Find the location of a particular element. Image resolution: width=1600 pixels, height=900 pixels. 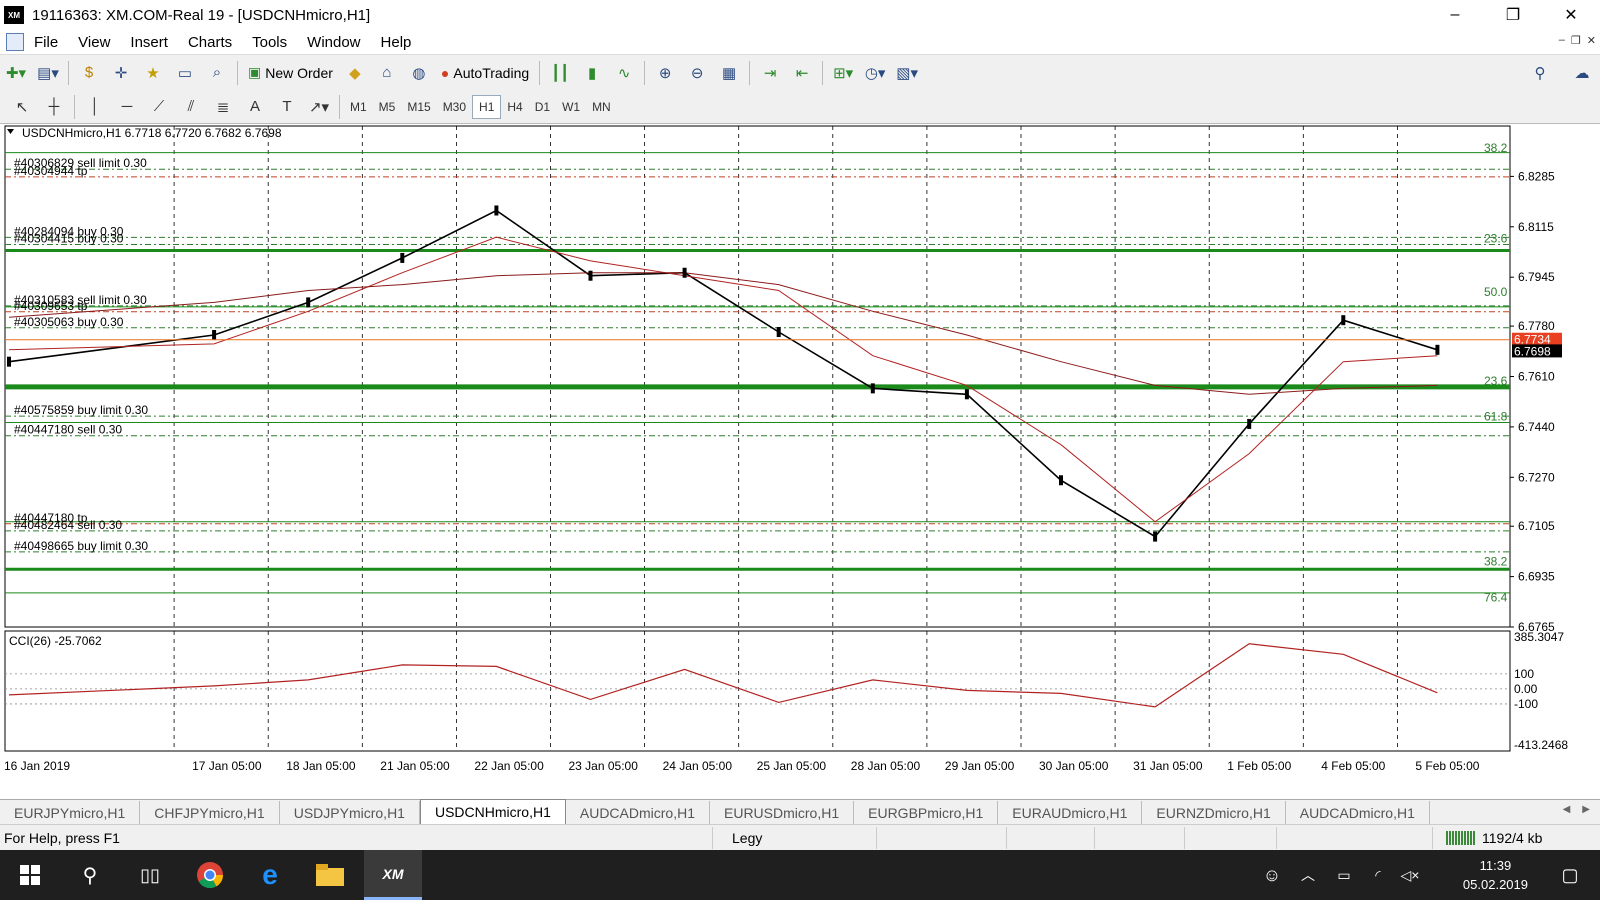

search-taskbar-icon: ⚲ is located at coordinates (90, 875).